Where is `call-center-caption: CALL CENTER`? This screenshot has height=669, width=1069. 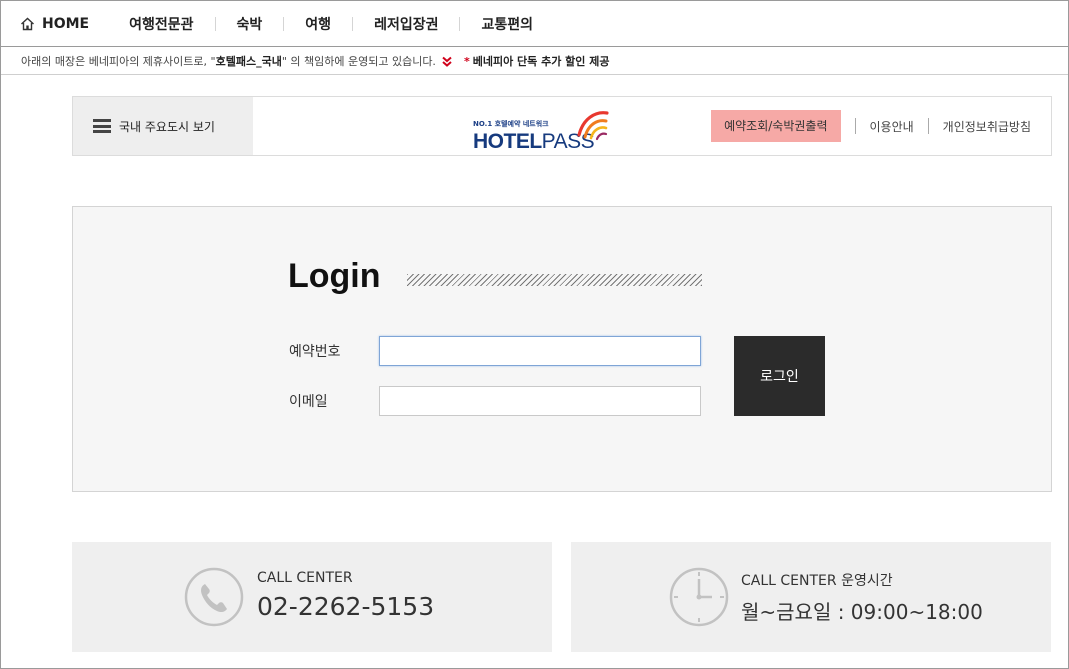 call-center-caption: CALL CENTER is located at coordinates (305, 578).